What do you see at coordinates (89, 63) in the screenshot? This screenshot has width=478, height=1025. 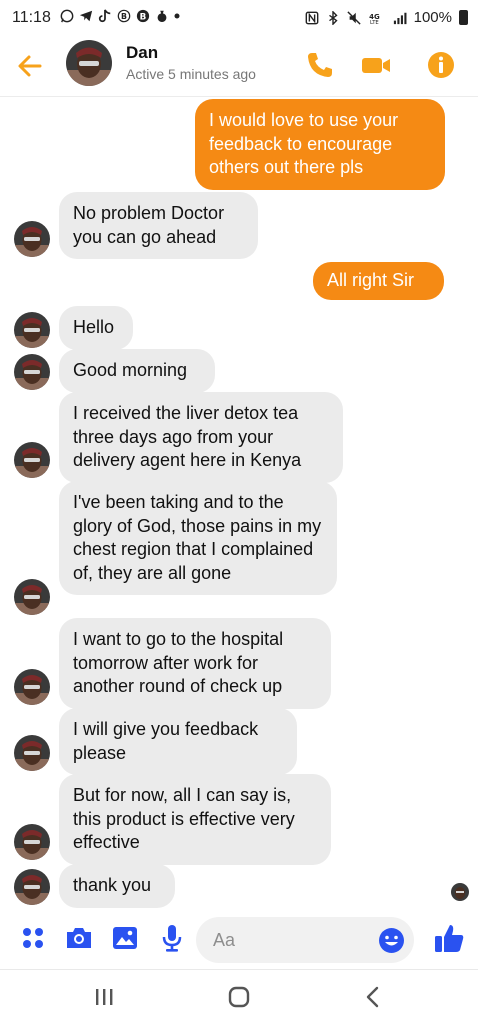 I see `contact-avatar` at bounding box center [89, 63].